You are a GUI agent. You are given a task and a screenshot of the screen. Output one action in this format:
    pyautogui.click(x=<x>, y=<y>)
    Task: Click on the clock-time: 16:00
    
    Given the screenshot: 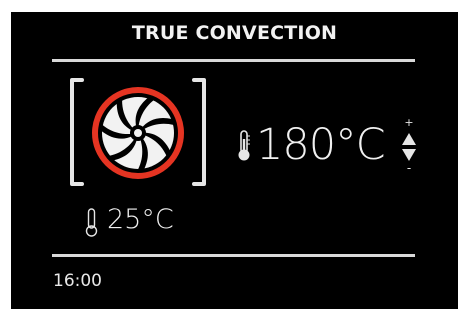 What is the action you would take?
    pyautogui.click(x=77, y=281)
    